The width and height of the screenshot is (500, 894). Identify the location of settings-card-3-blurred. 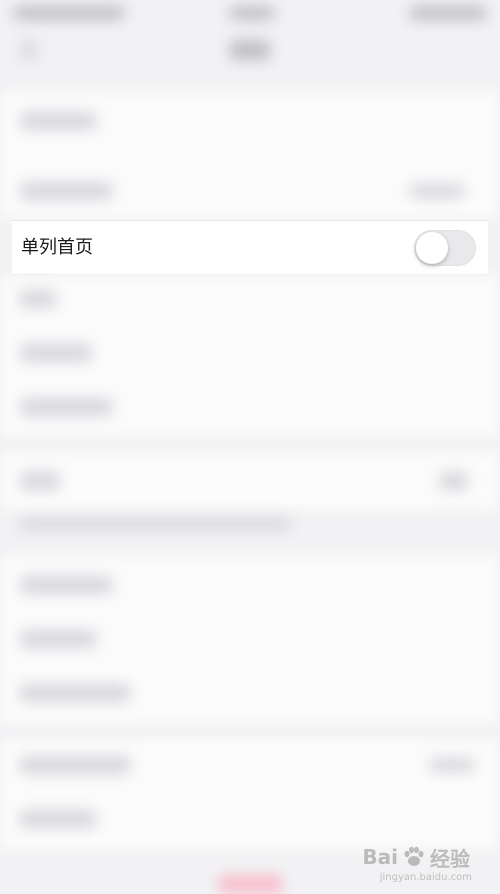
(250, 481).